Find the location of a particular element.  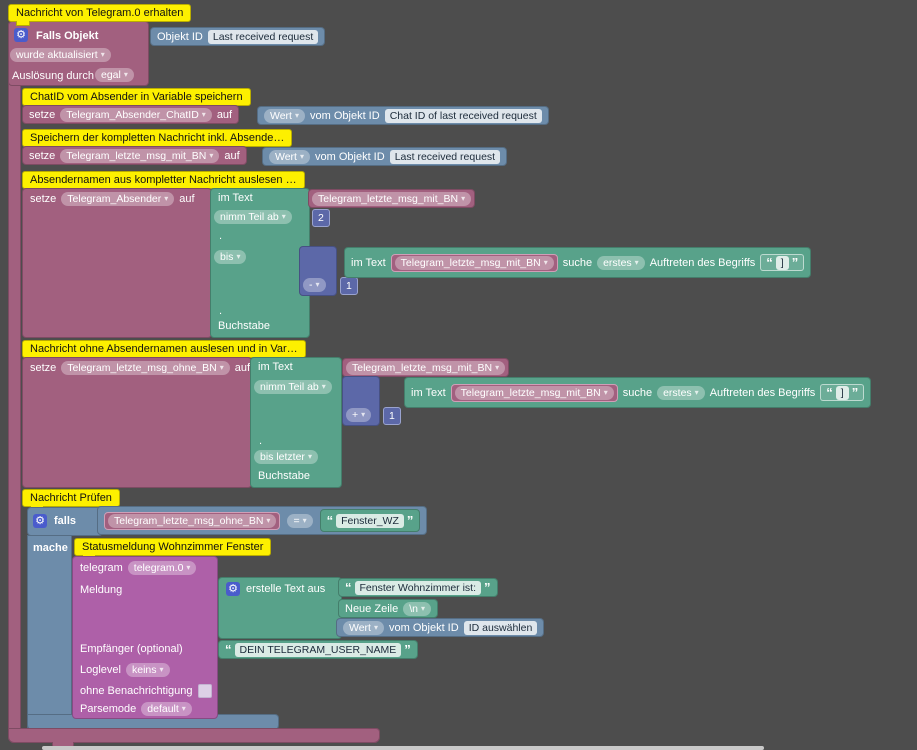

variable-dropdown: Telegram_Absender_ChatID is located at coordinates (136, 114).